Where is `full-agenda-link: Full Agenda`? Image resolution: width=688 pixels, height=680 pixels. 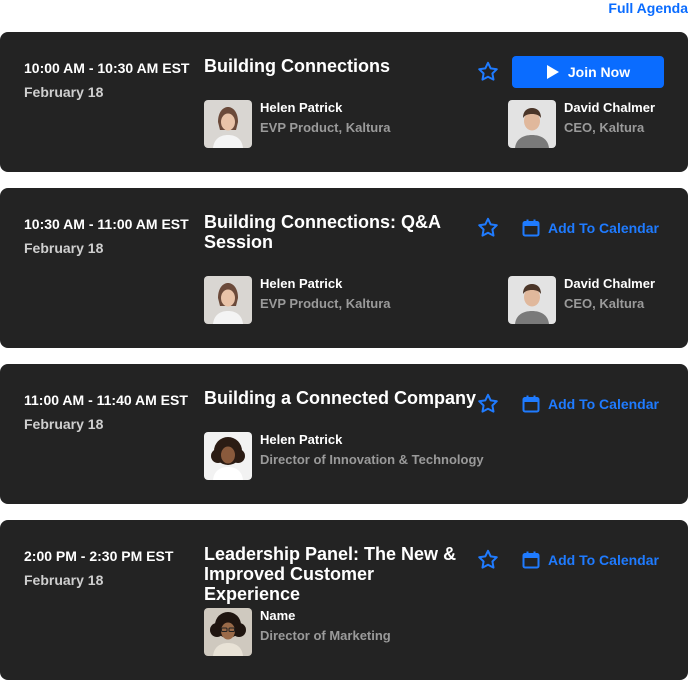
full-agenda-link: Full Agenda is located at coordinates (648, 8).